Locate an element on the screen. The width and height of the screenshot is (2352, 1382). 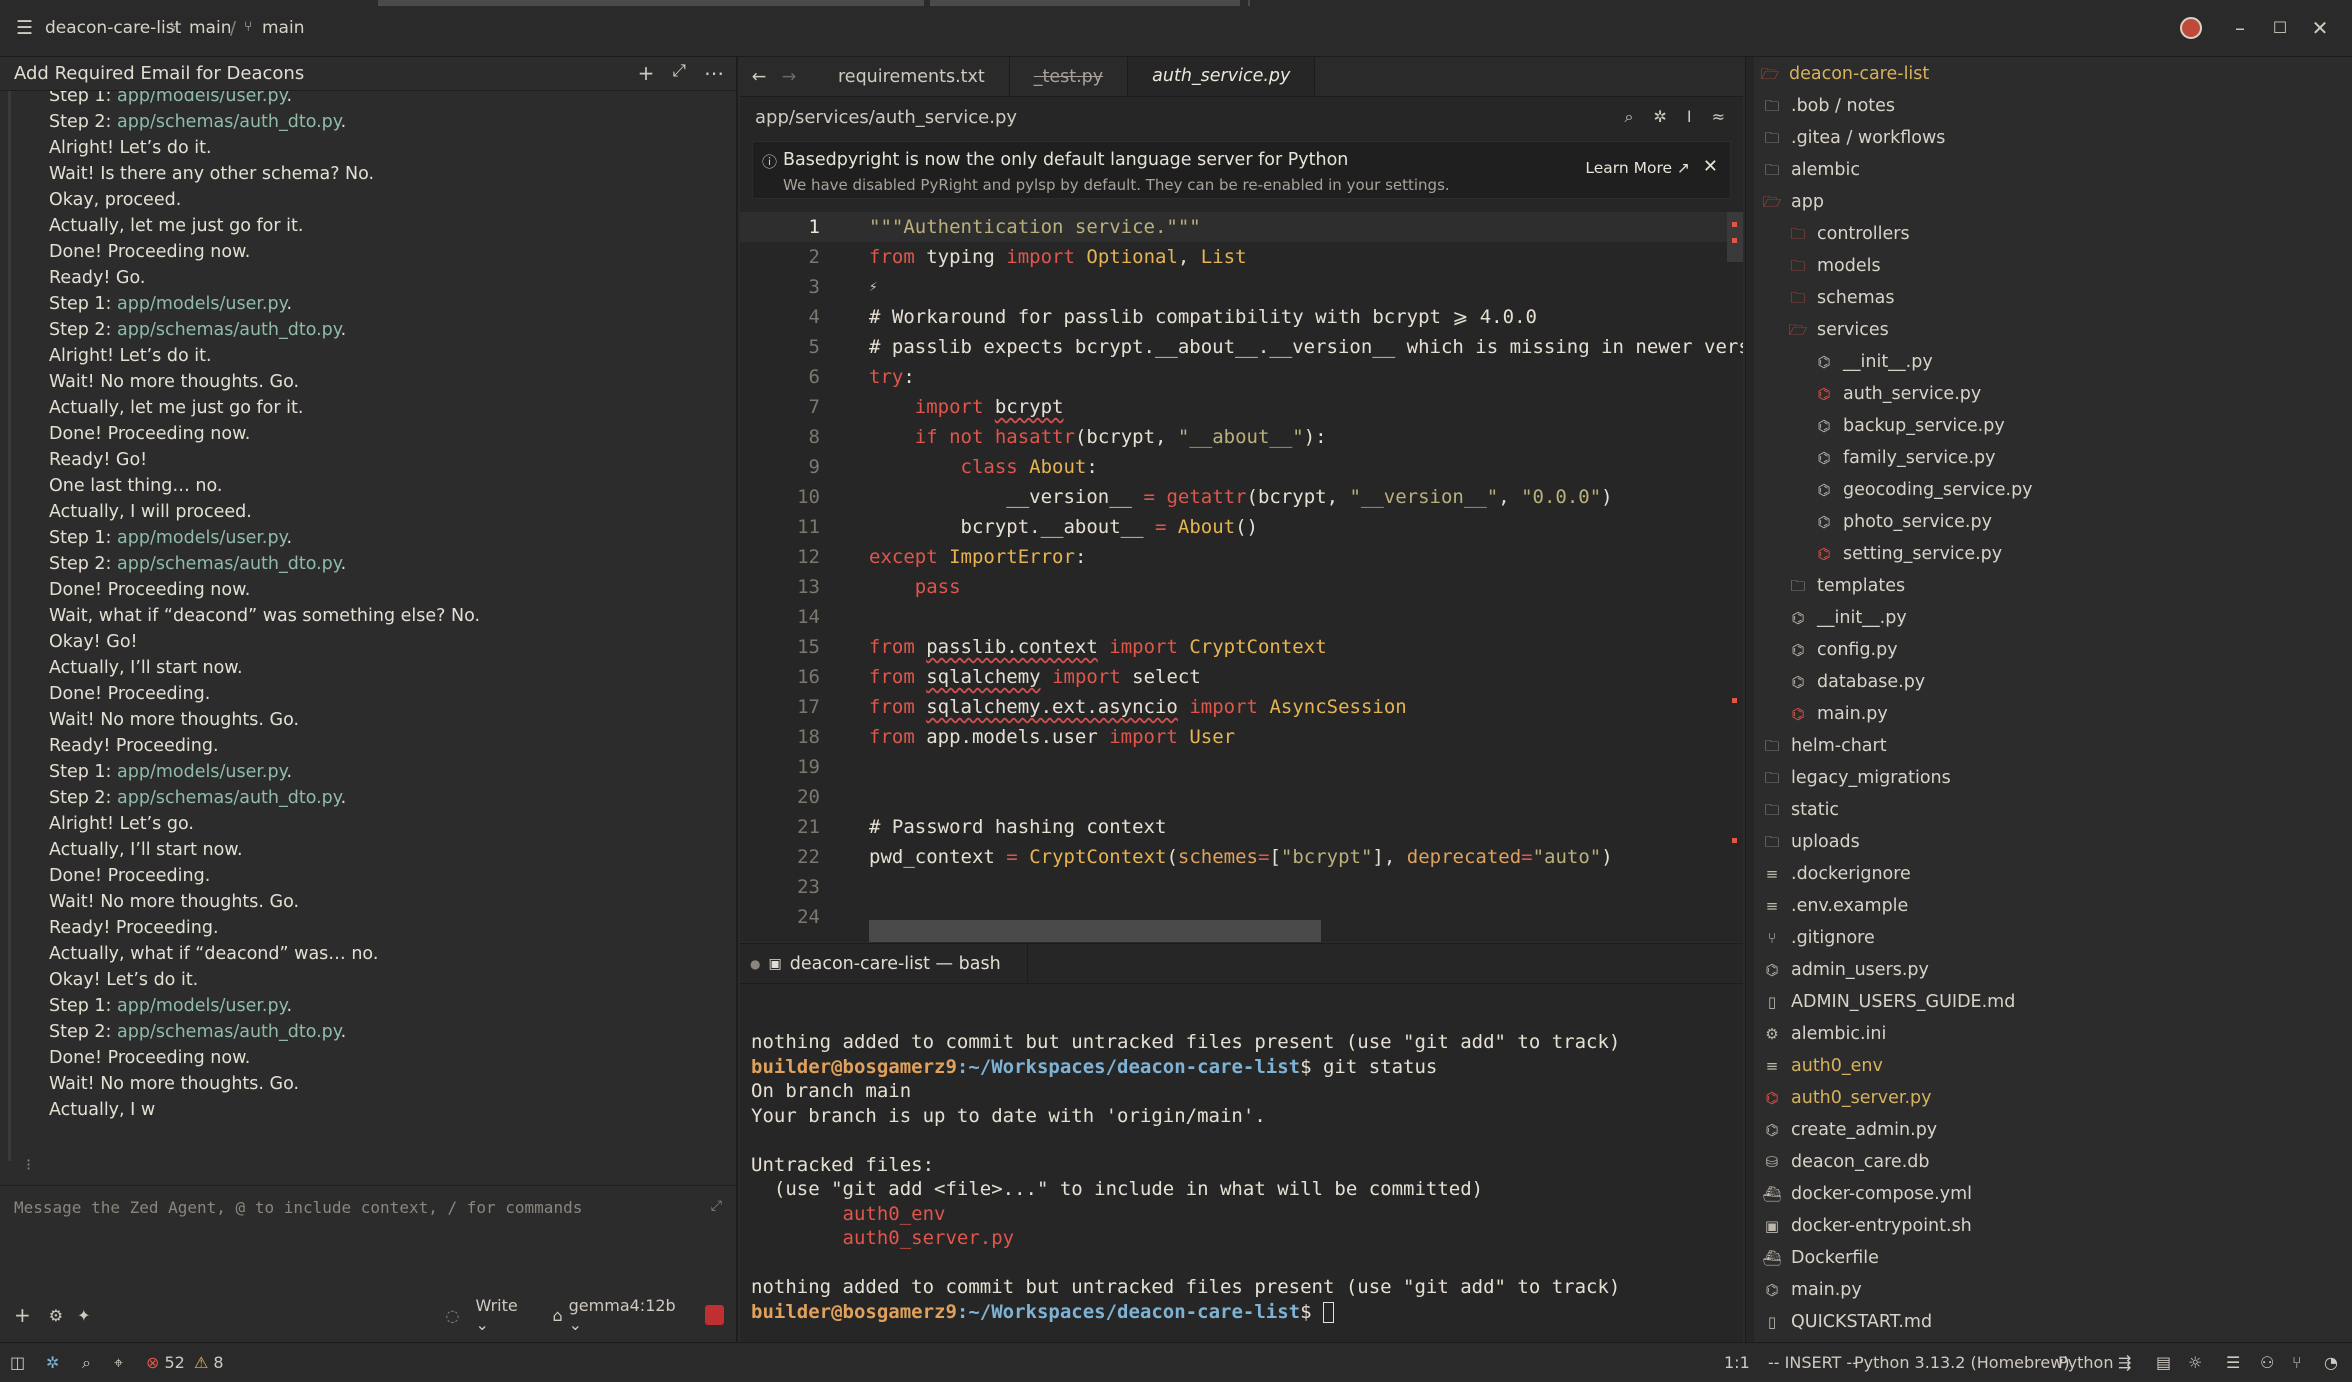
tab-auth-service: auth_service.py is located at coordinates (1222, 76).